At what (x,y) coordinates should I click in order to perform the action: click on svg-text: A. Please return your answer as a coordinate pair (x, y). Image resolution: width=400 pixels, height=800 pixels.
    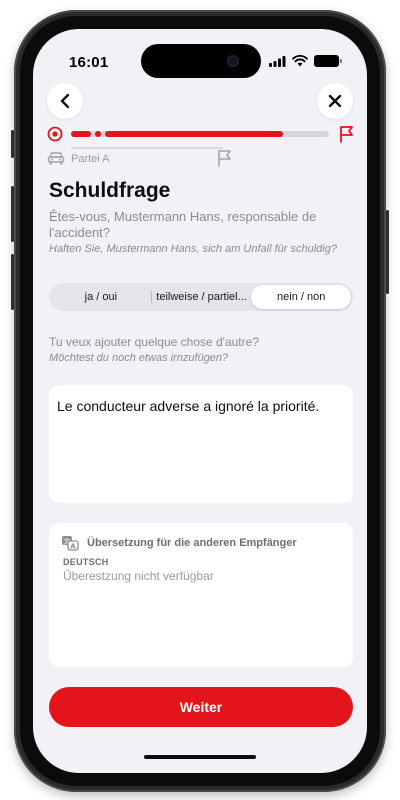
    Looking at the image, I should click on (73, 546).